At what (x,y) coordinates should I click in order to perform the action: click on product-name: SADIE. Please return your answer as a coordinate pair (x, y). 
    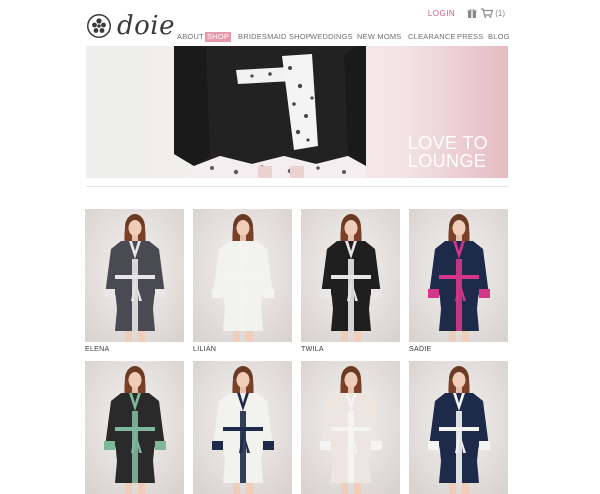
    Looking at the image, I should click on (458, 349).